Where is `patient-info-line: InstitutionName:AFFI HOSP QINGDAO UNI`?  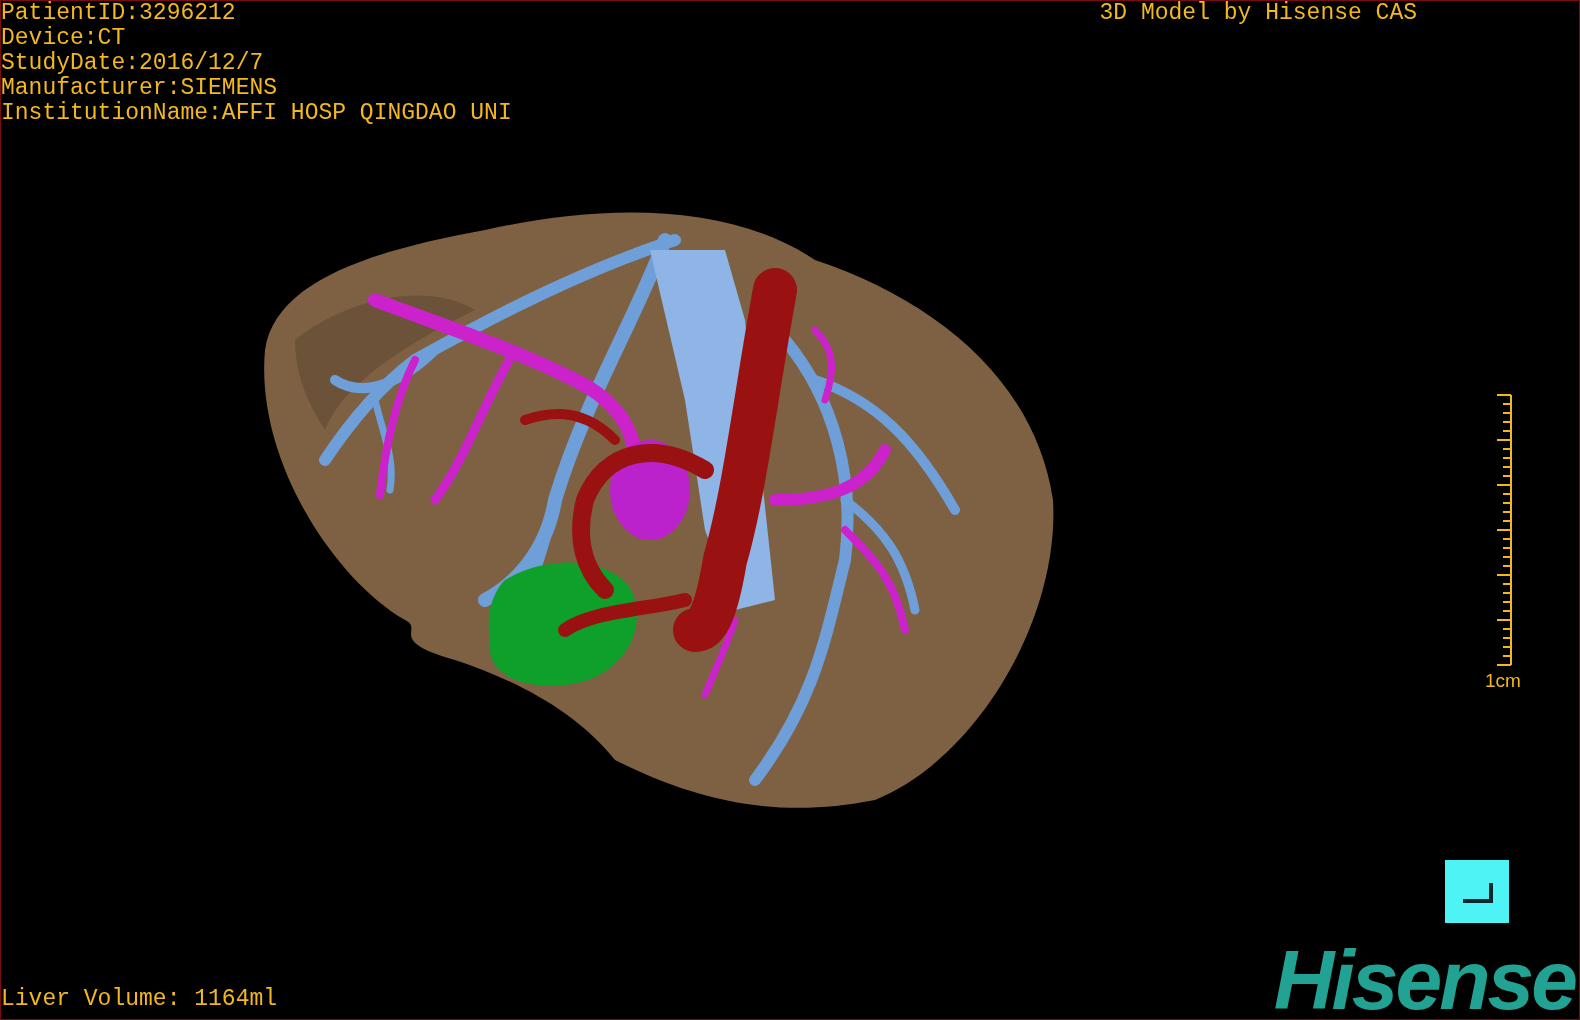
patient-info-line: InstitutionName:AFFI HOSP QINGDAO UNI is located at coordinates (256, 113).